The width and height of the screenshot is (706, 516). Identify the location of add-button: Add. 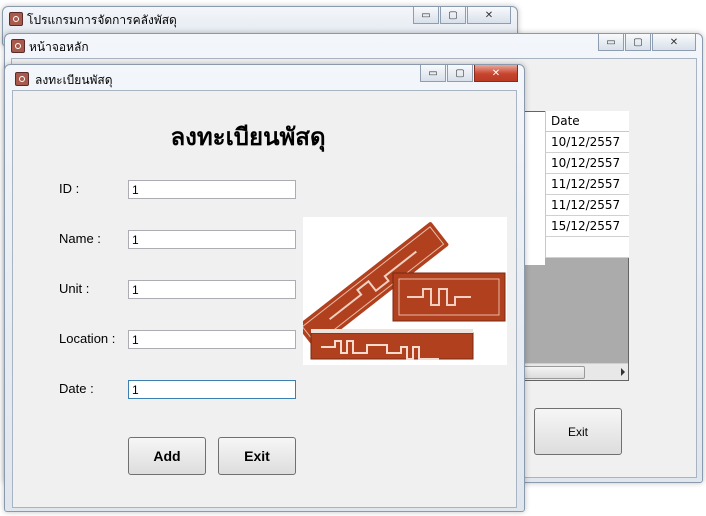
(167, 456).